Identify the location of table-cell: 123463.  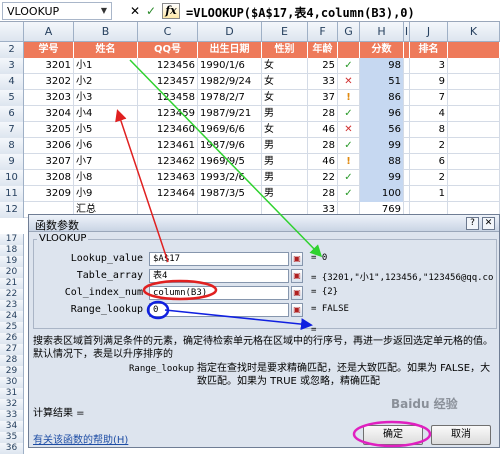
(168, 178).